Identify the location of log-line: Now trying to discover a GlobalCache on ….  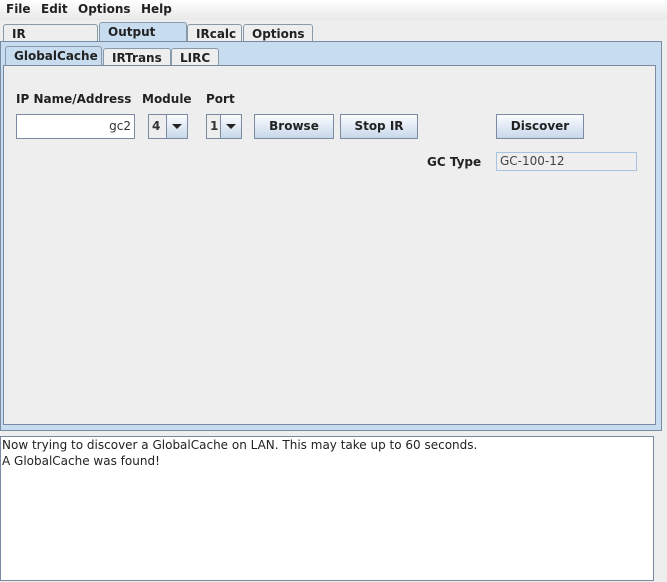
(240, 445).